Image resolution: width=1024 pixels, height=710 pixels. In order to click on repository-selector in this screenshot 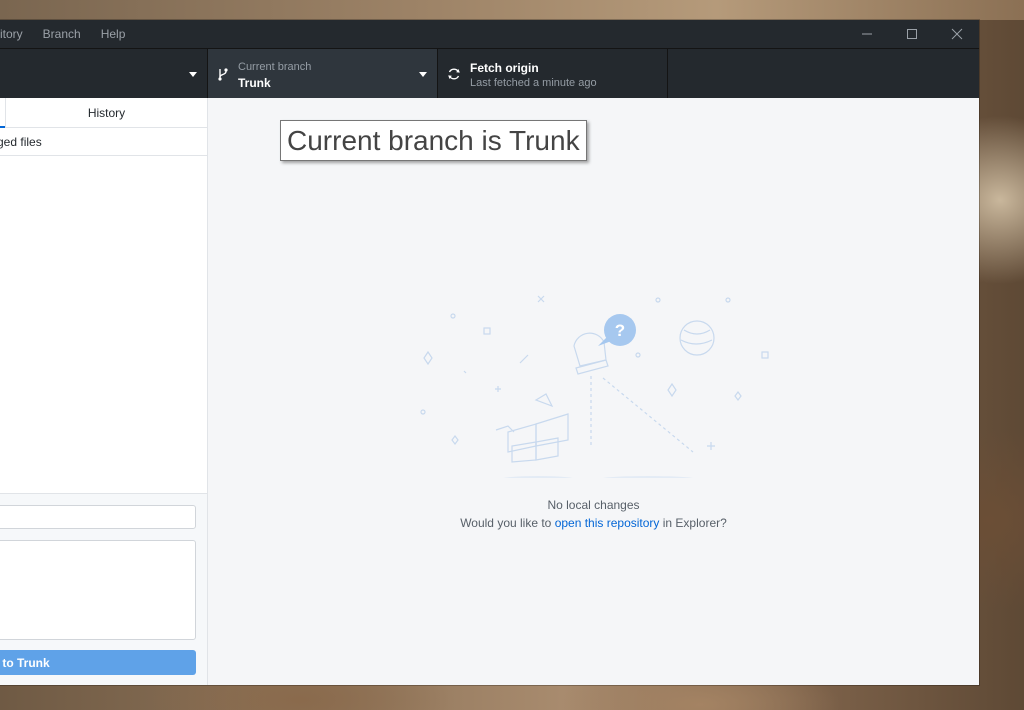, I will do `click(104, 74)`.